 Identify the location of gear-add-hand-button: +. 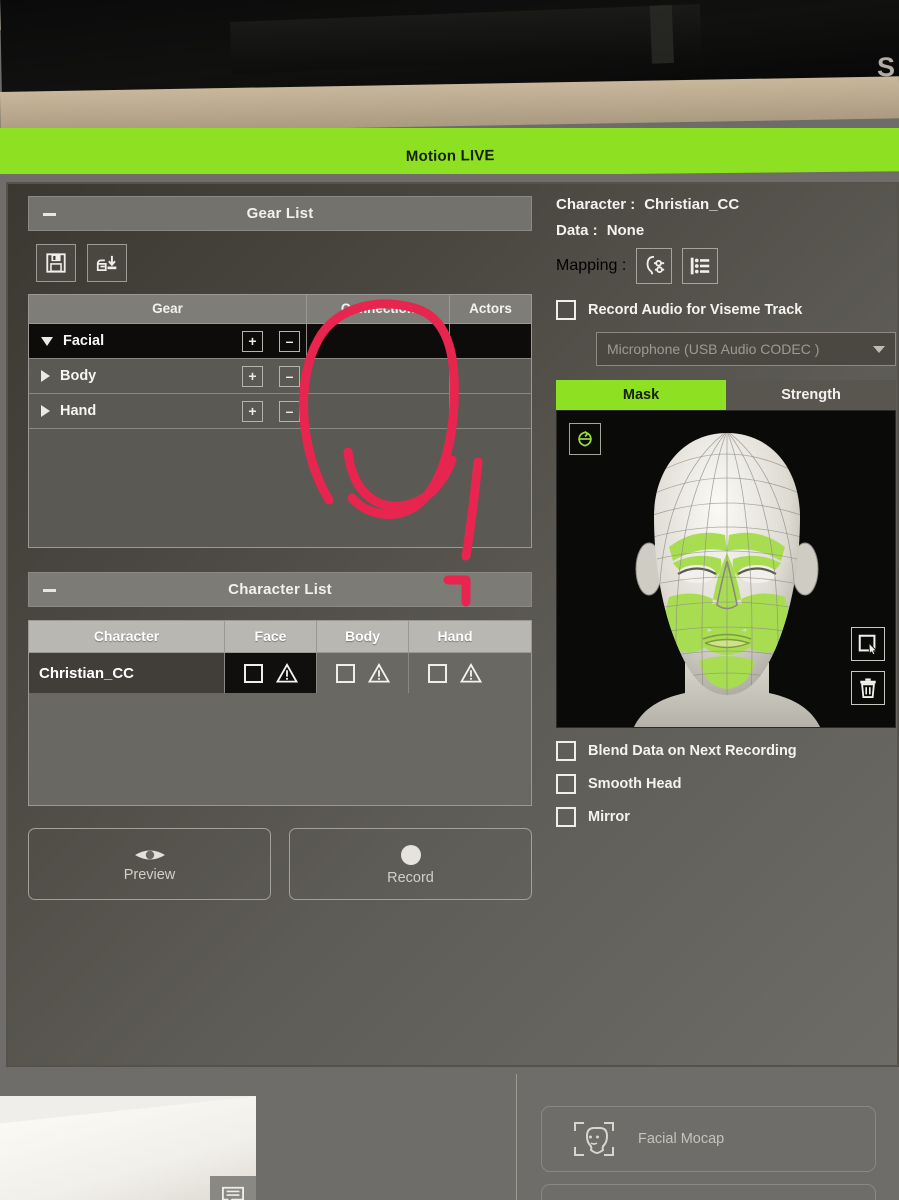
(252, 411).